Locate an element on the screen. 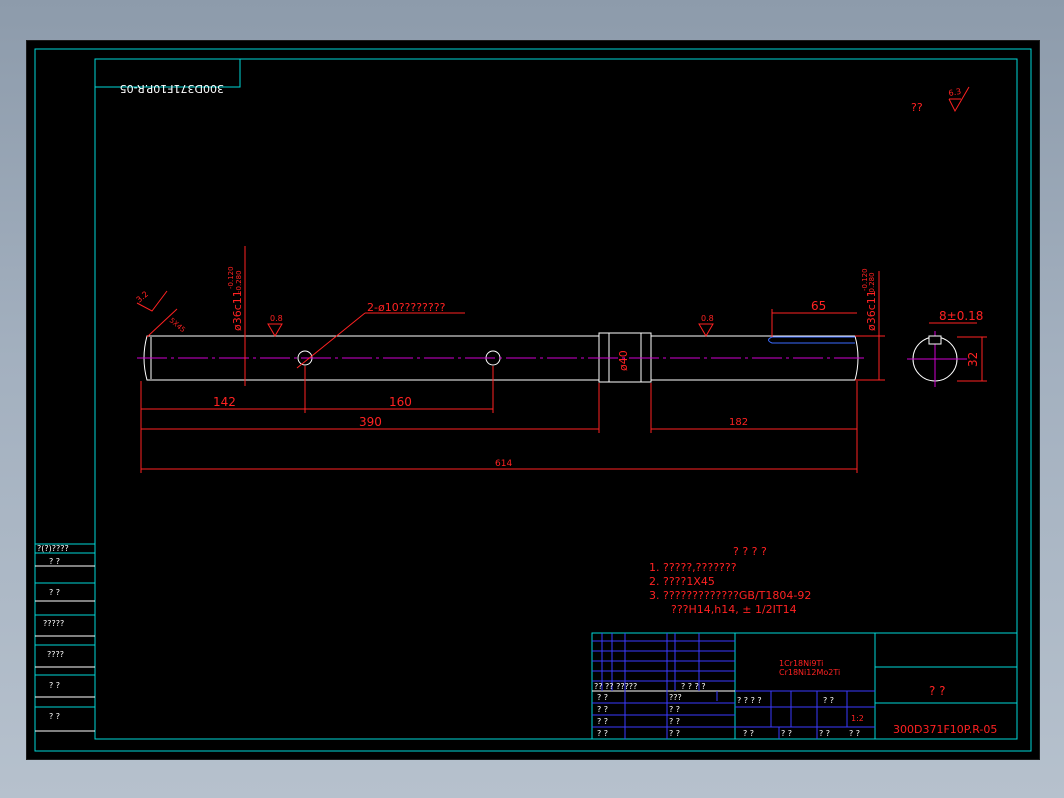 The image size is (1064, 798). material-line-1: 1Cr18Ni9Ti is located at coordinates (801, 663).